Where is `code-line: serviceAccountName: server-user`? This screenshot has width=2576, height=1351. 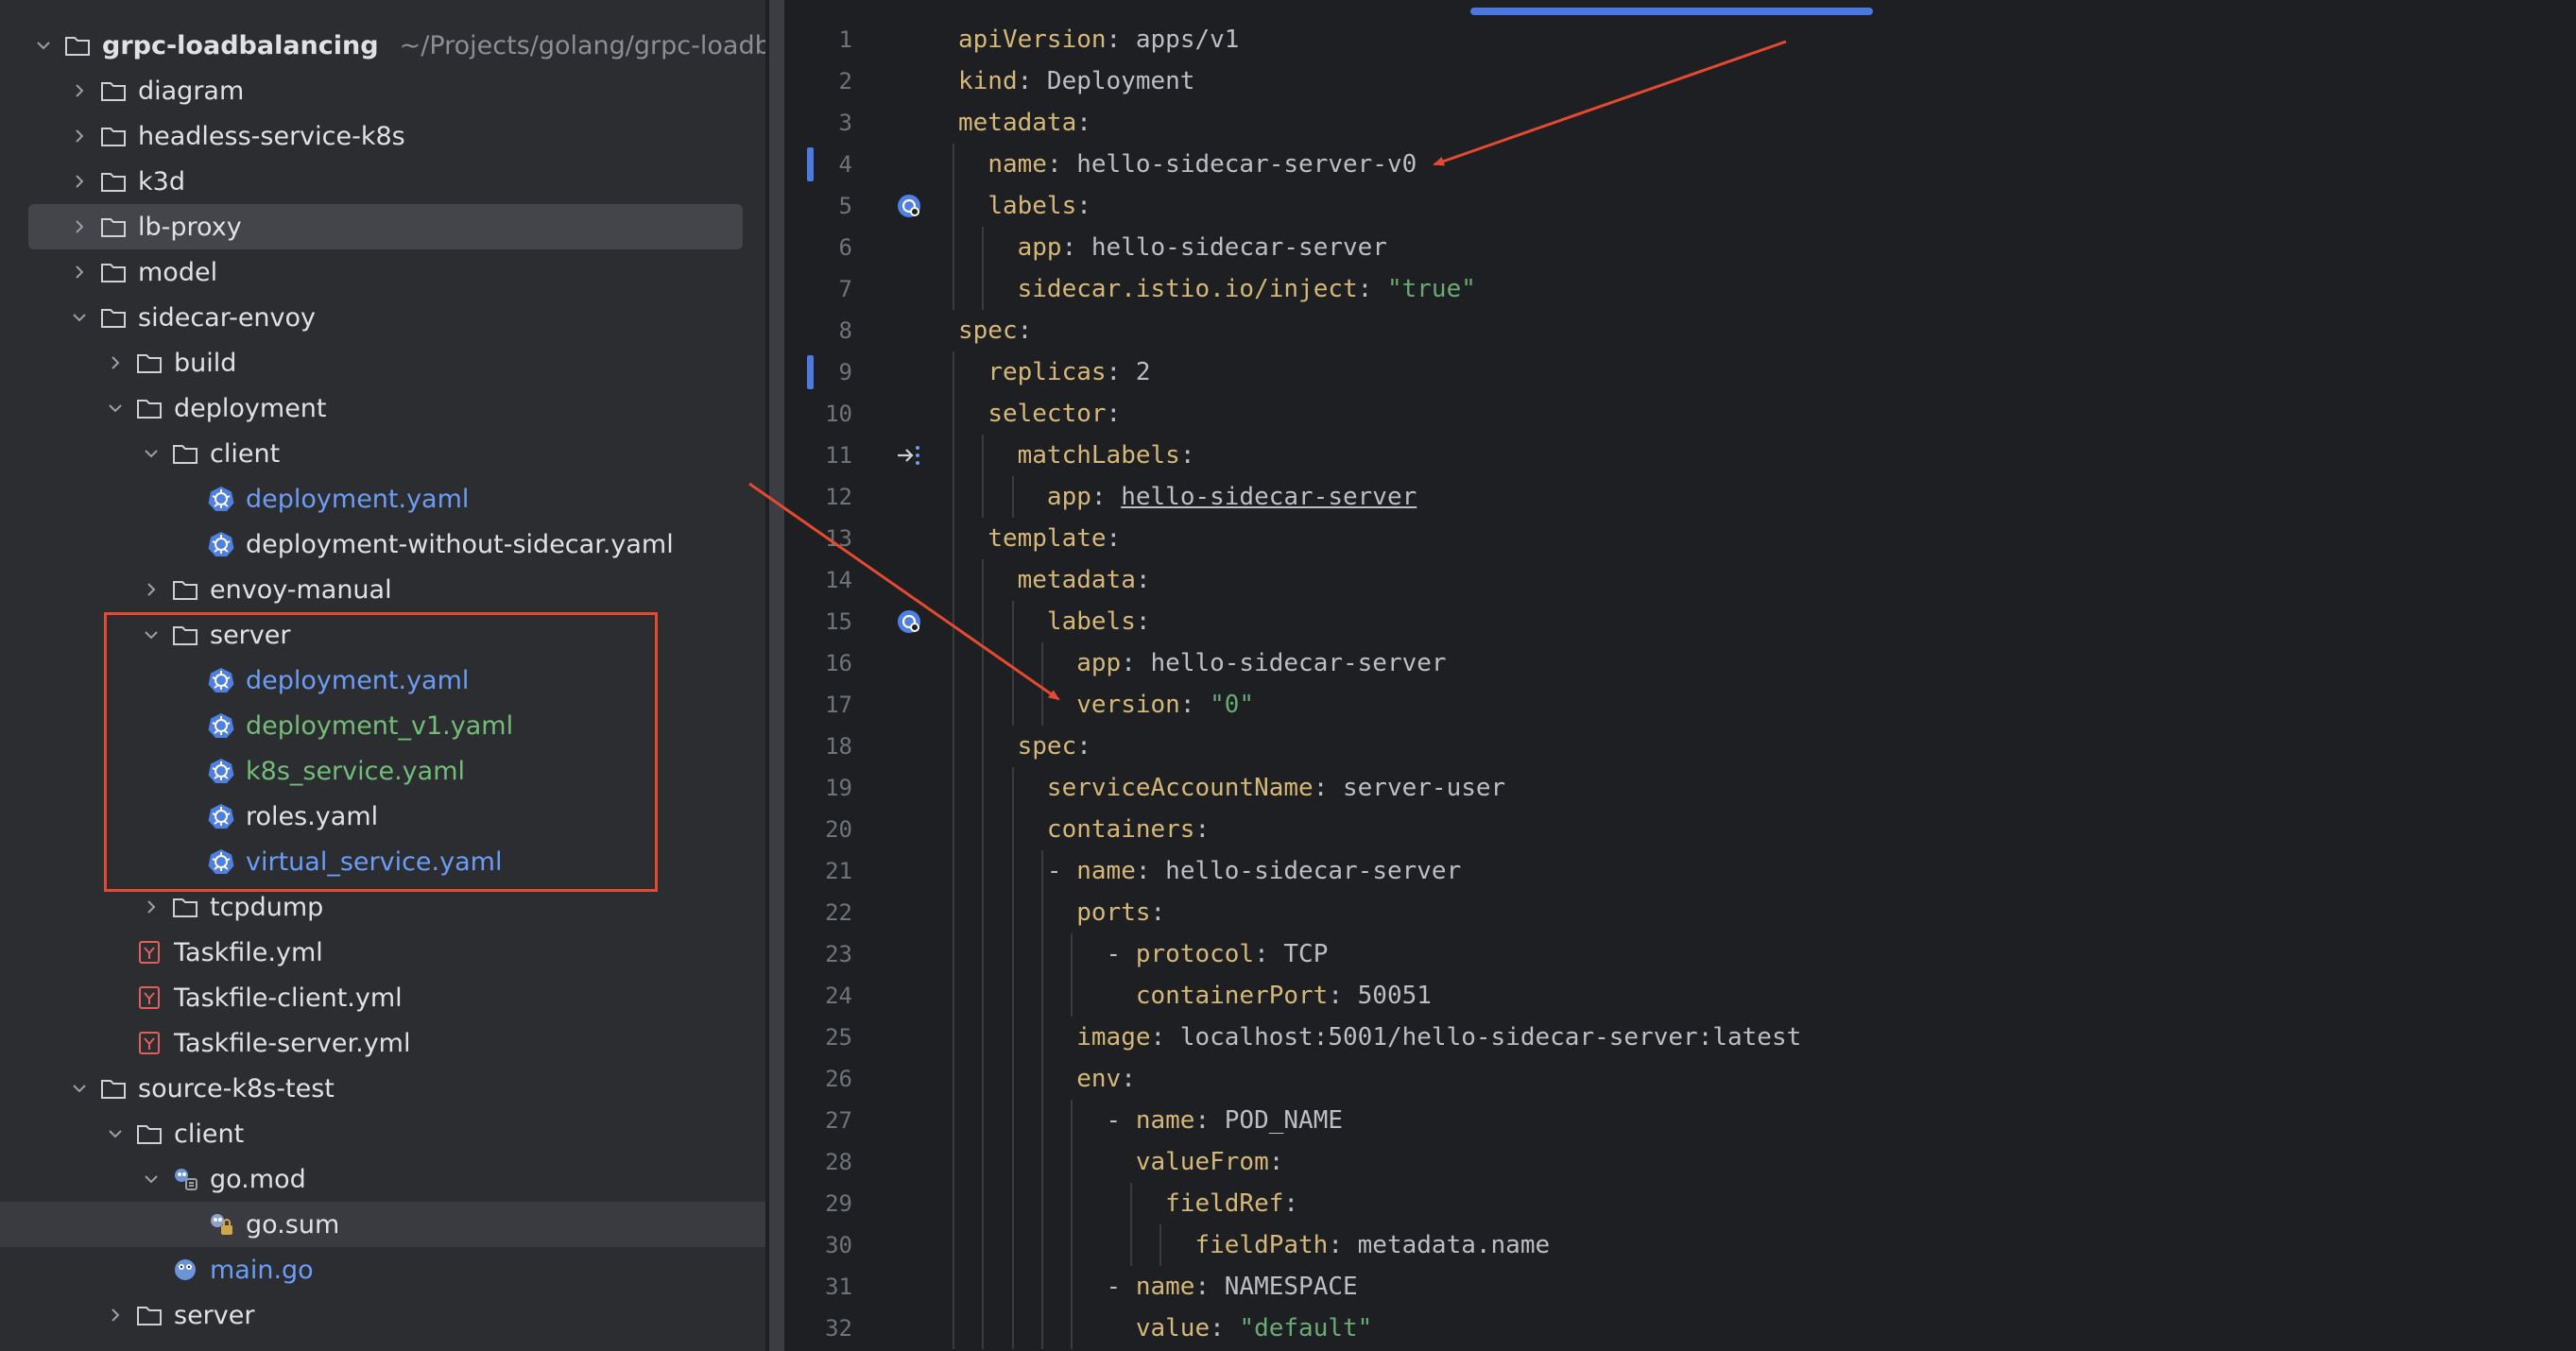
code-line: serviceAccountName: server-user is located at coordinates (1231, 788).